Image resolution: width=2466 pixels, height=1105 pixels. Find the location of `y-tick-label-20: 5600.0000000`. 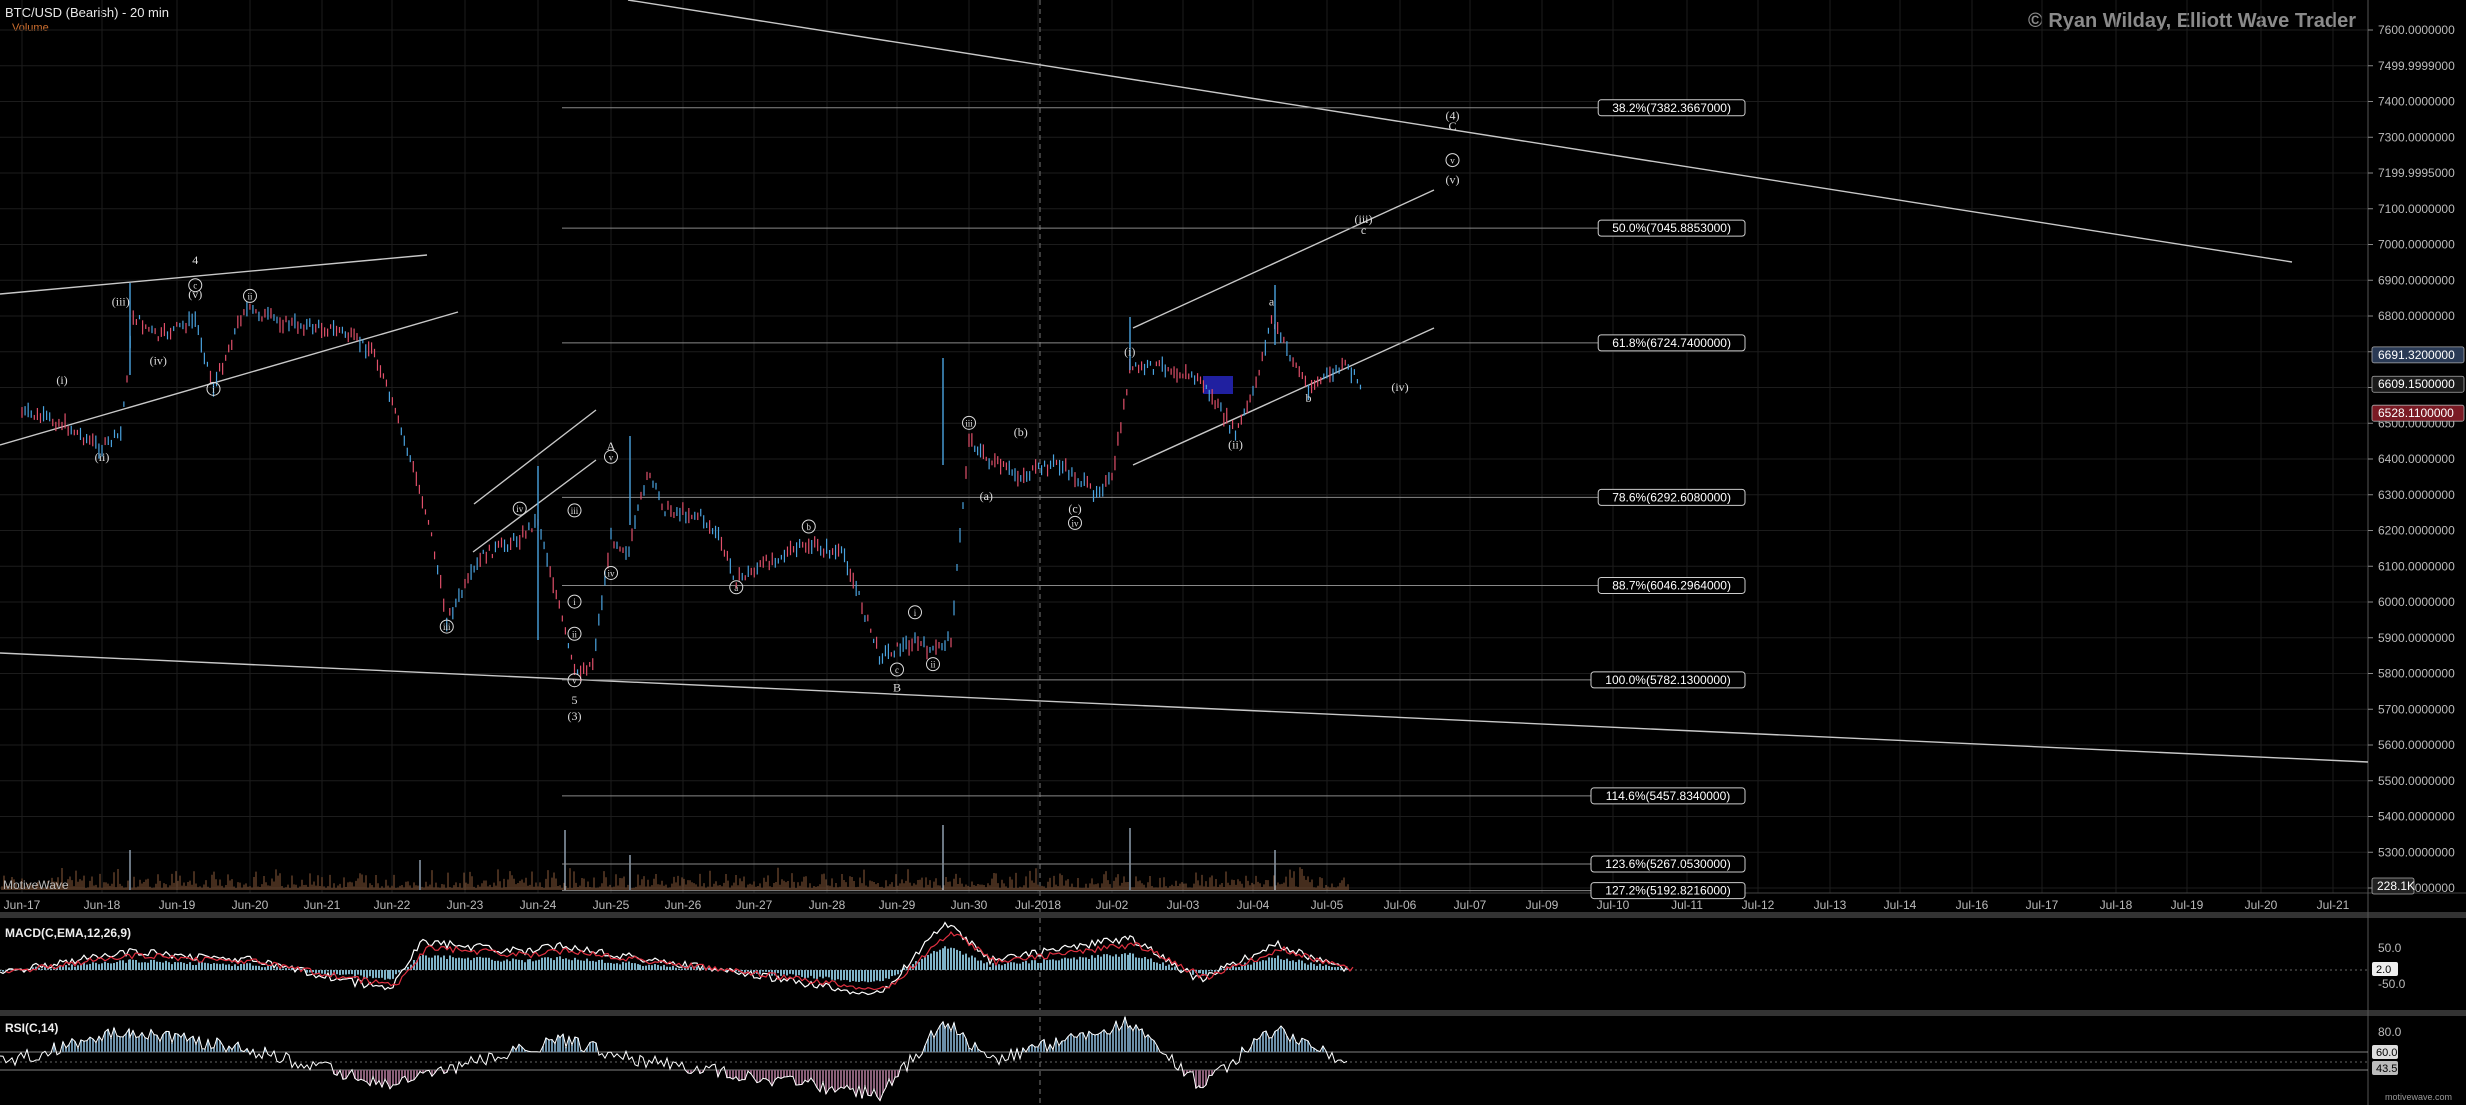

y-tick-label-20: 5600.0000000 is located at coordinates (2416, 745).